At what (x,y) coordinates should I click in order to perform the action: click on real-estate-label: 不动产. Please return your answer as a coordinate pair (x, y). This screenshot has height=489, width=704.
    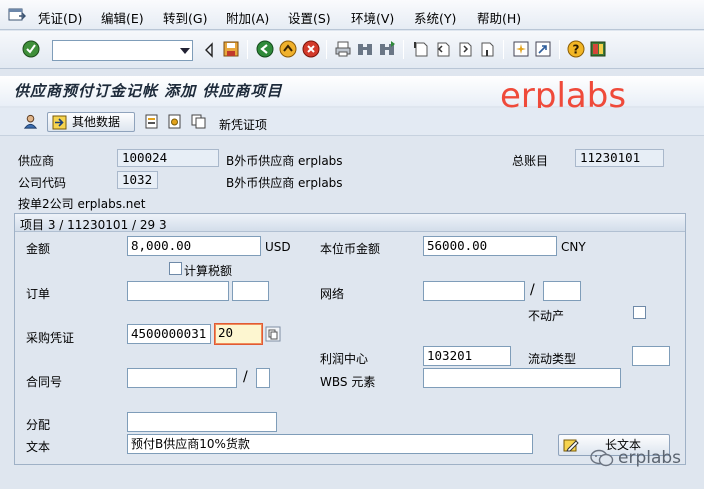
    Looking at the image, I should click on (546, 316).